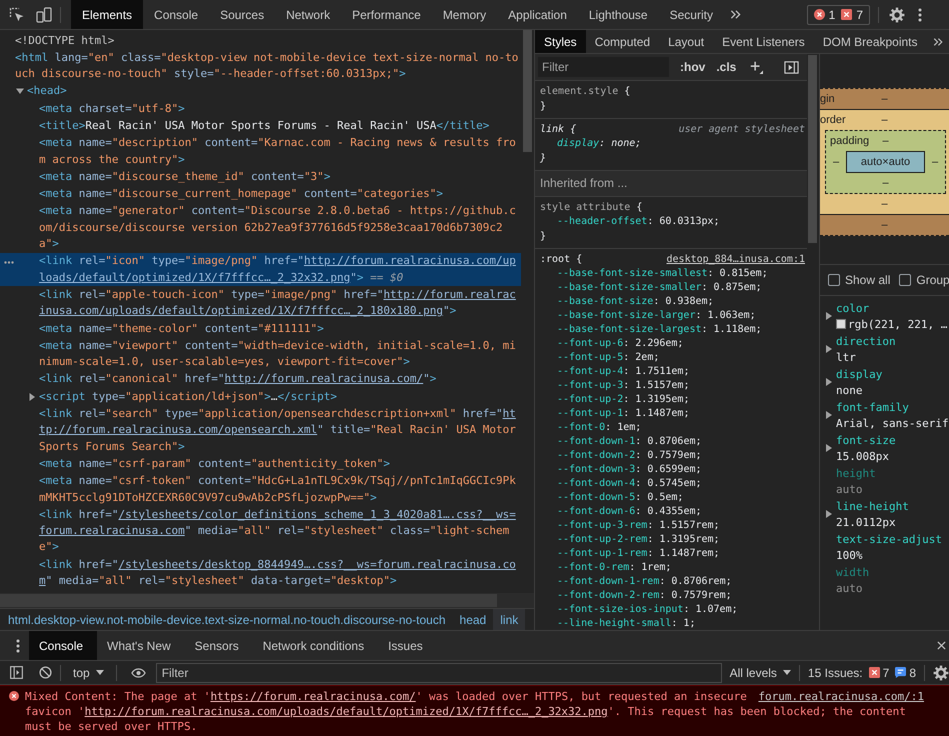  I want to click on breadcrumb: head, so click(473, 619).